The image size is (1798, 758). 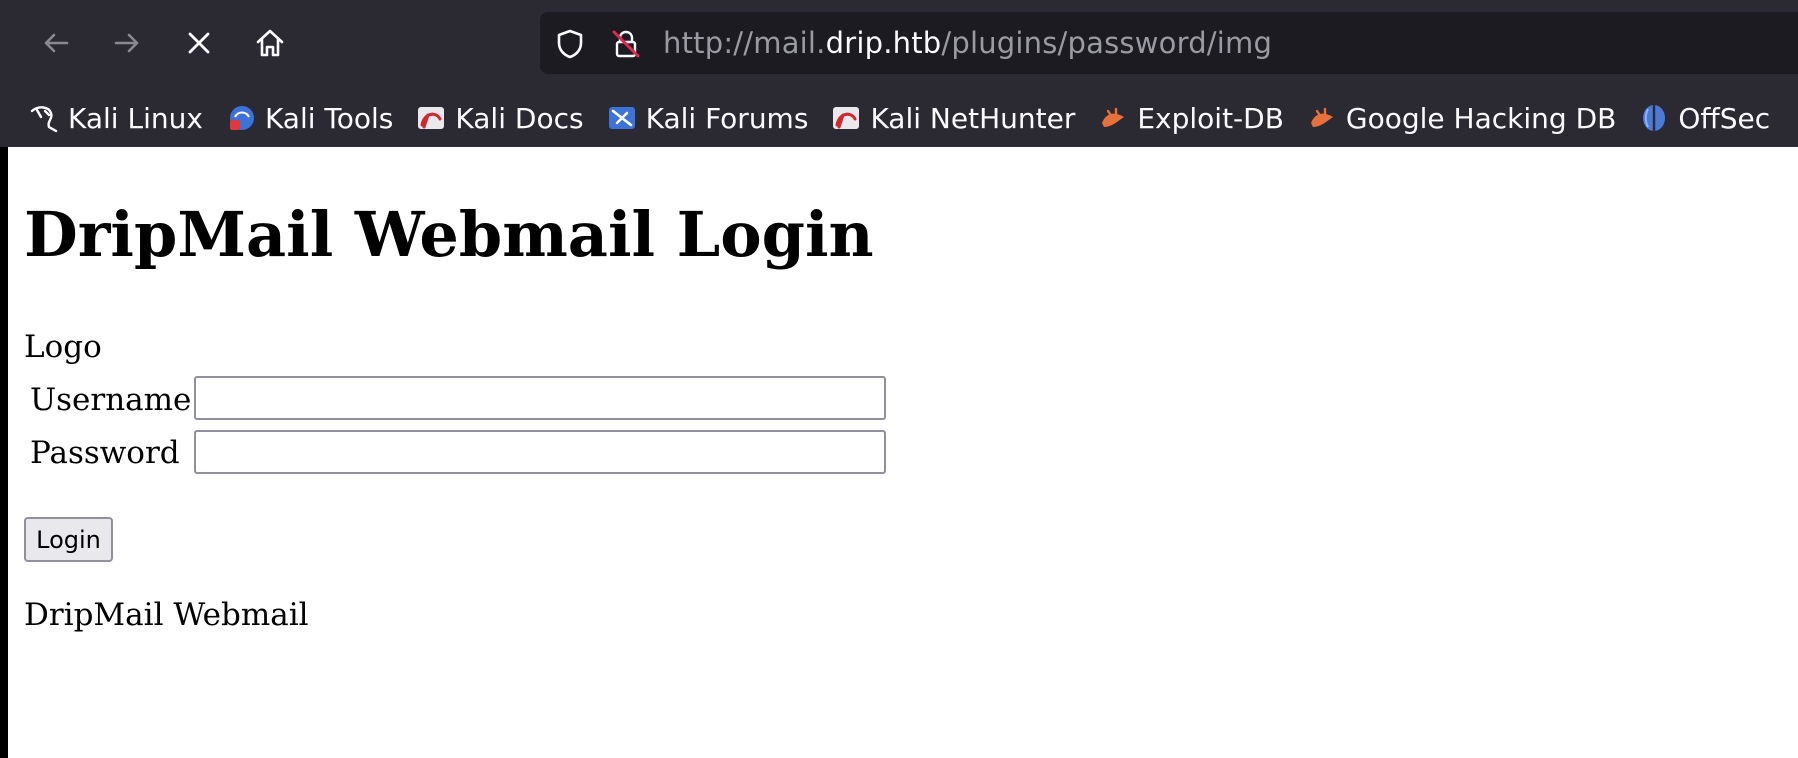 I want to click on kali-forums-icon, so click(x=622, y=118).